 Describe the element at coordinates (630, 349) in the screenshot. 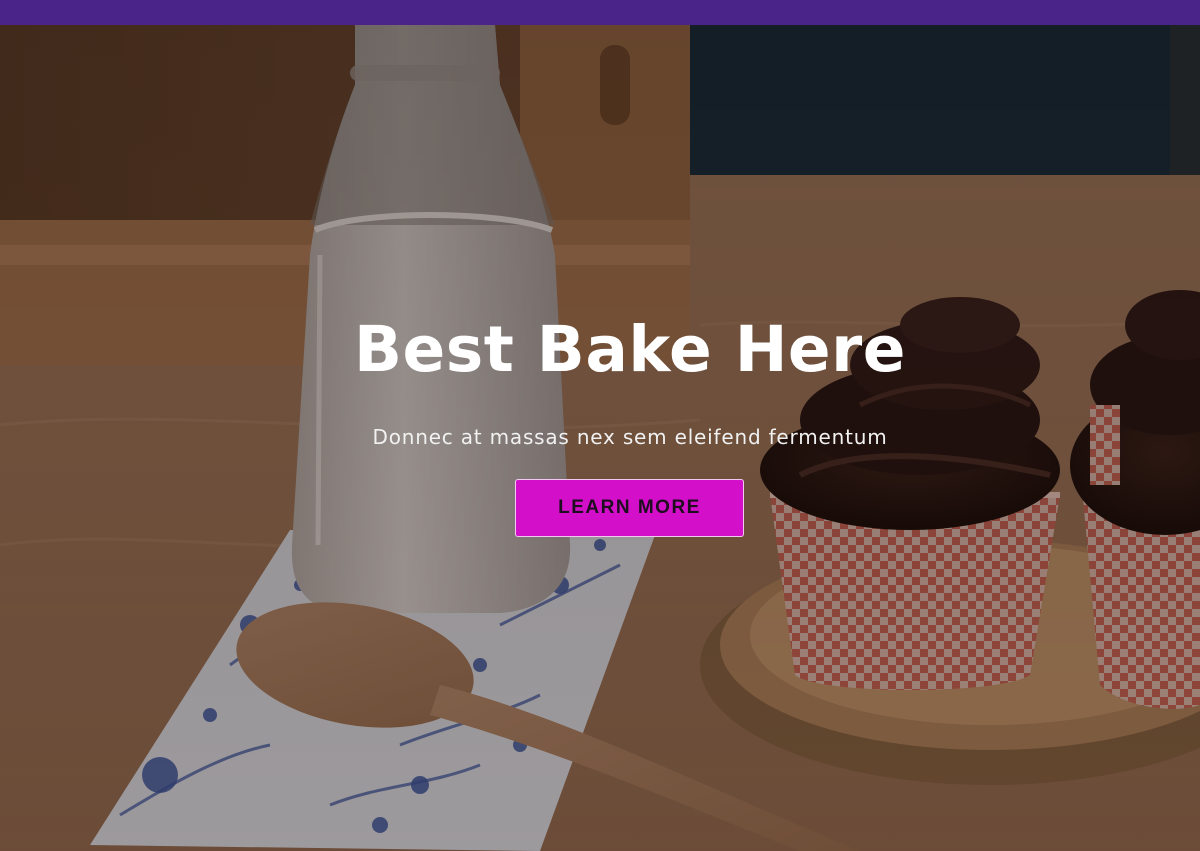

I see `hero-title: Best Bake Here` at that location.